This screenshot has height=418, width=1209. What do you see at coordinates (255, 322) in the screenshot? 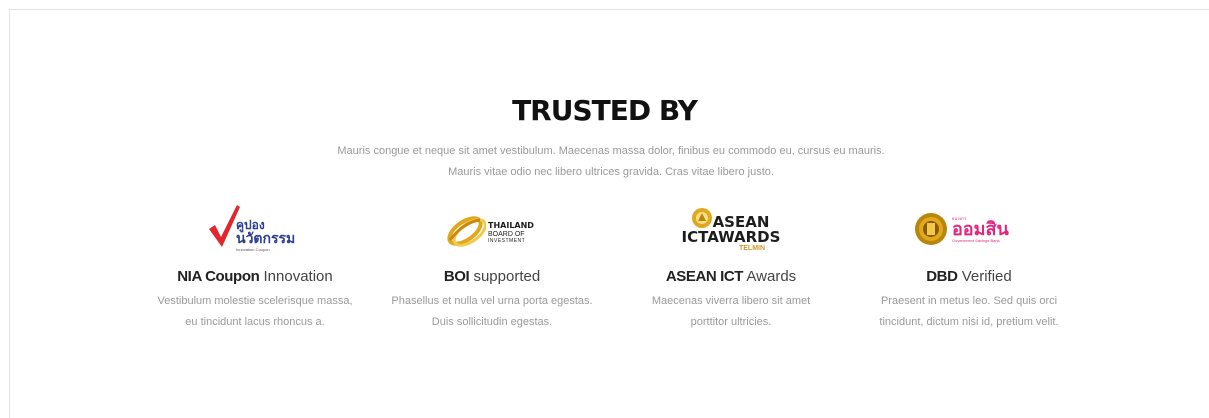
I see `card-desc-line: eu tincidunt lacus rhoncus a.` at bounding box center [255, 322].